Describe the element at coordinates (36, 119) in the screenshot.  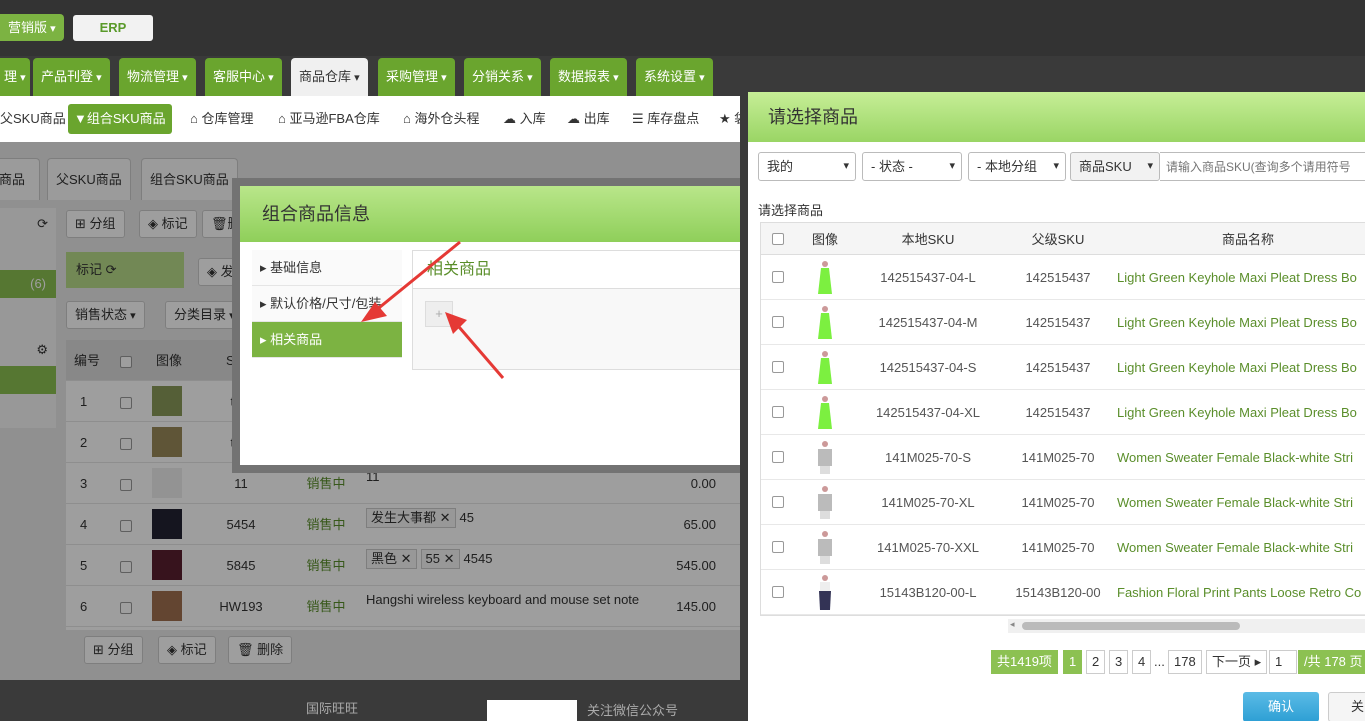
I see `subnav-parent-sku: 父SKU商品` at that location.